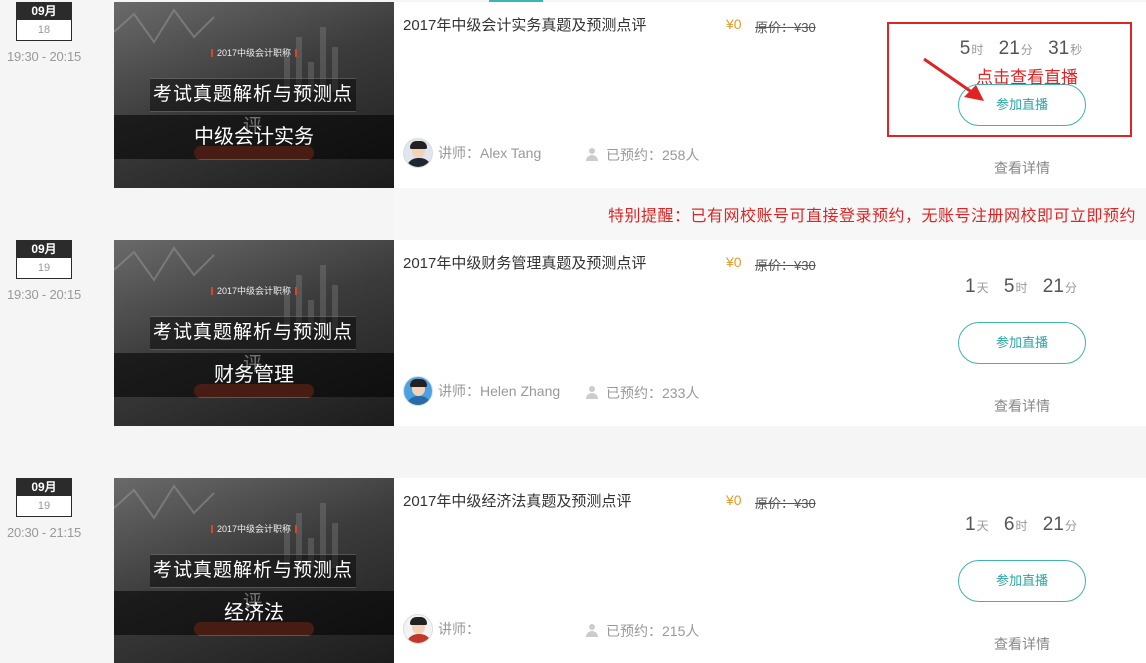  Describe the element at coordinates (459, 629) in the screenshot. I see `teacher-name: 讲师：` at that location.